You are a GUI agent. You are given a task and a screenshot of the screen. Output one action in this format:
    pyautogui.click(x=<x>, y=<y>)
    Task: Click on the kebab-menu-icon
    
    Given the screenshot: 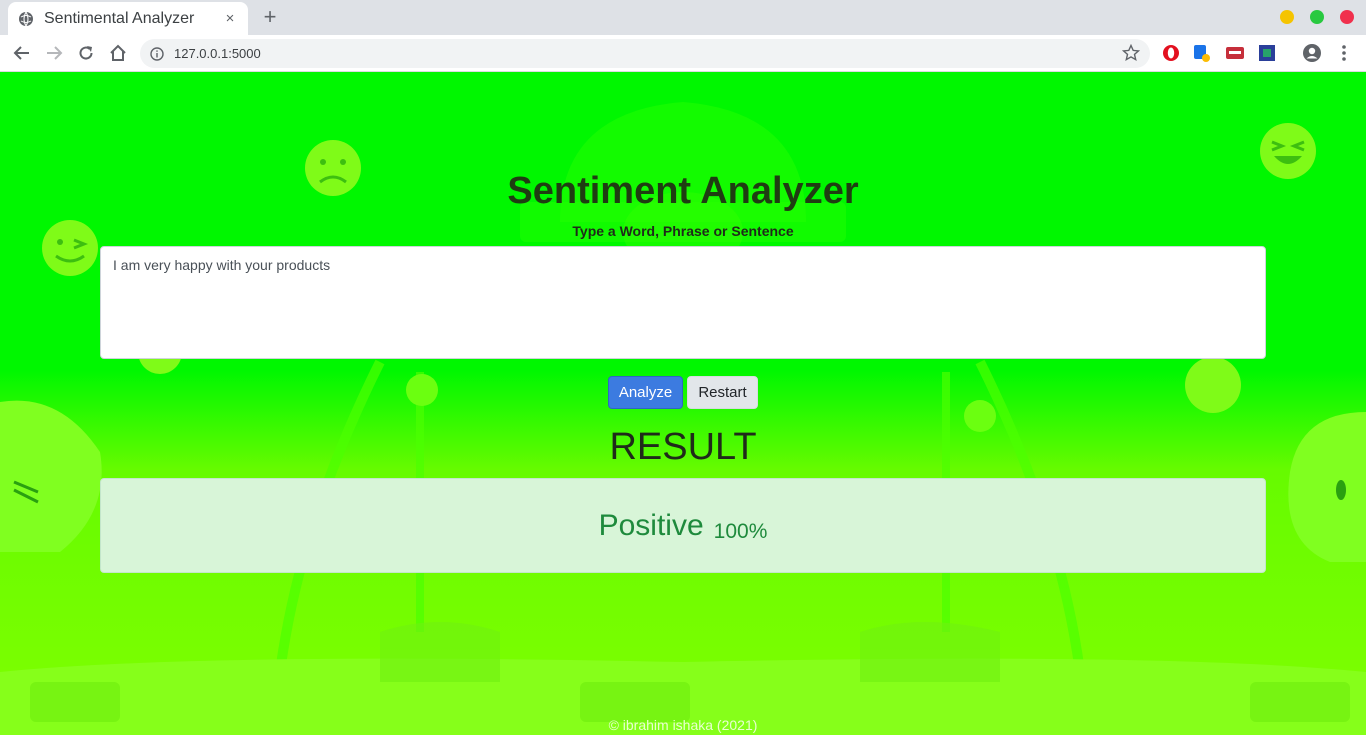 What is the action you would take?
    pyautogui.click(x=1344, y=53)
    